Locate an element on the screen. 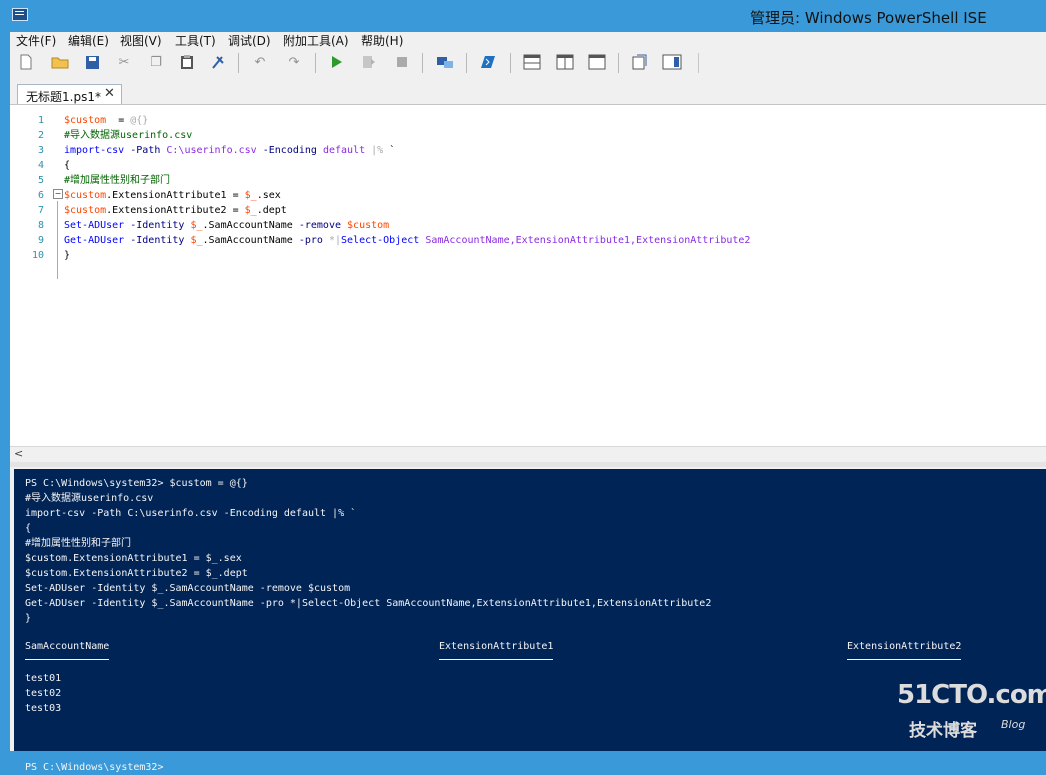 This screenshot has height=775, width=1046. code-line: $custom.ExtensionAttribute1 = $_.sex is located at coordinates (172, 195).